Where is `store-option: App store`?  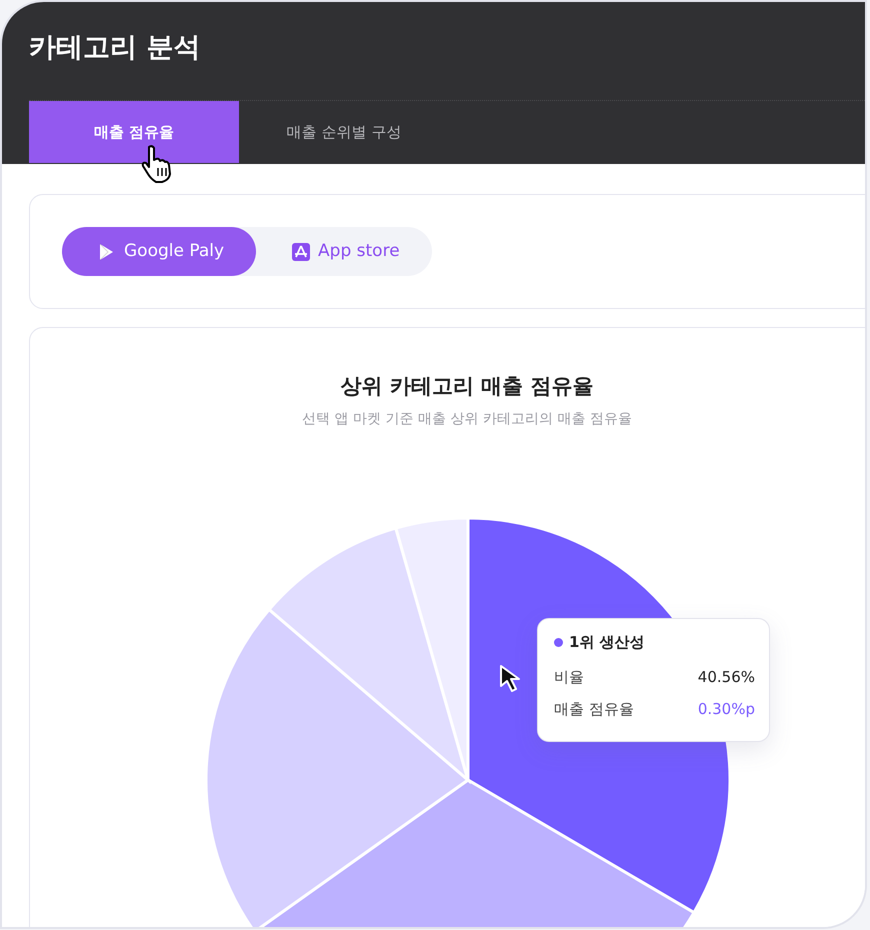
store-option: App store is located at coordinates (344, 251).